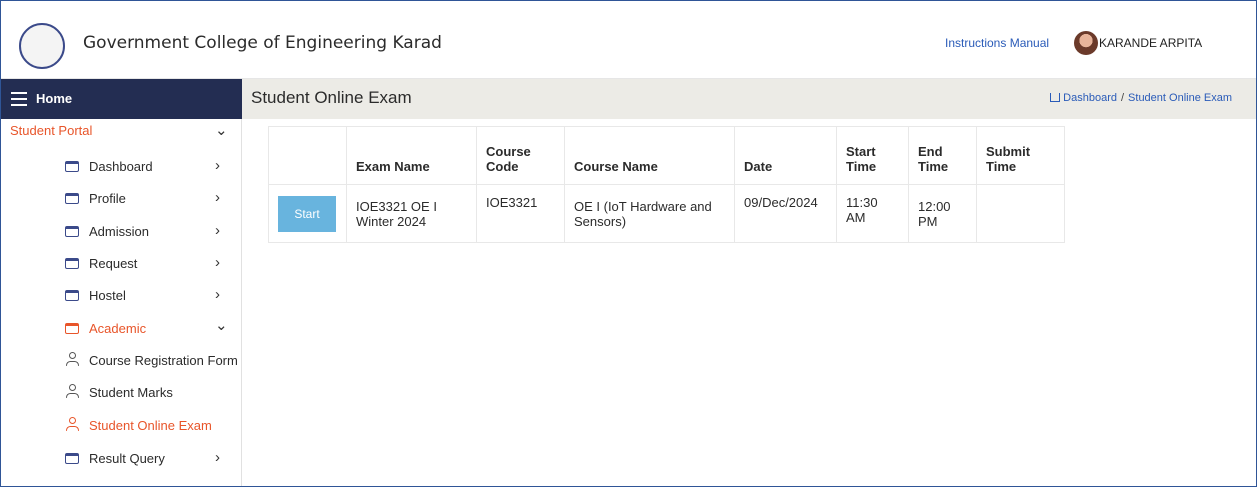 This screenshot has height=487, width=1257. What do you see at coordinates (131, 392) in the screenshot?
I see `sidebar-item-label: Student Marks` at bounding box center [131, 392].